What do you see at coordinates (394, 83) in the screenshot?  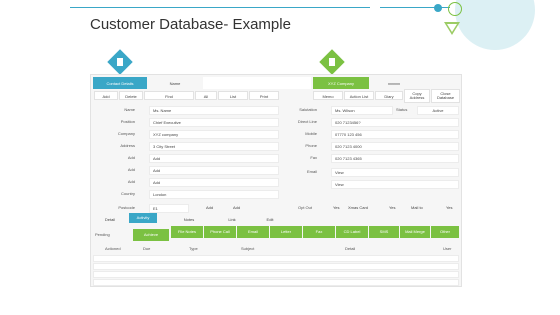 I see `tab-blank: xxxxxx` at bounding box center [394, 83].